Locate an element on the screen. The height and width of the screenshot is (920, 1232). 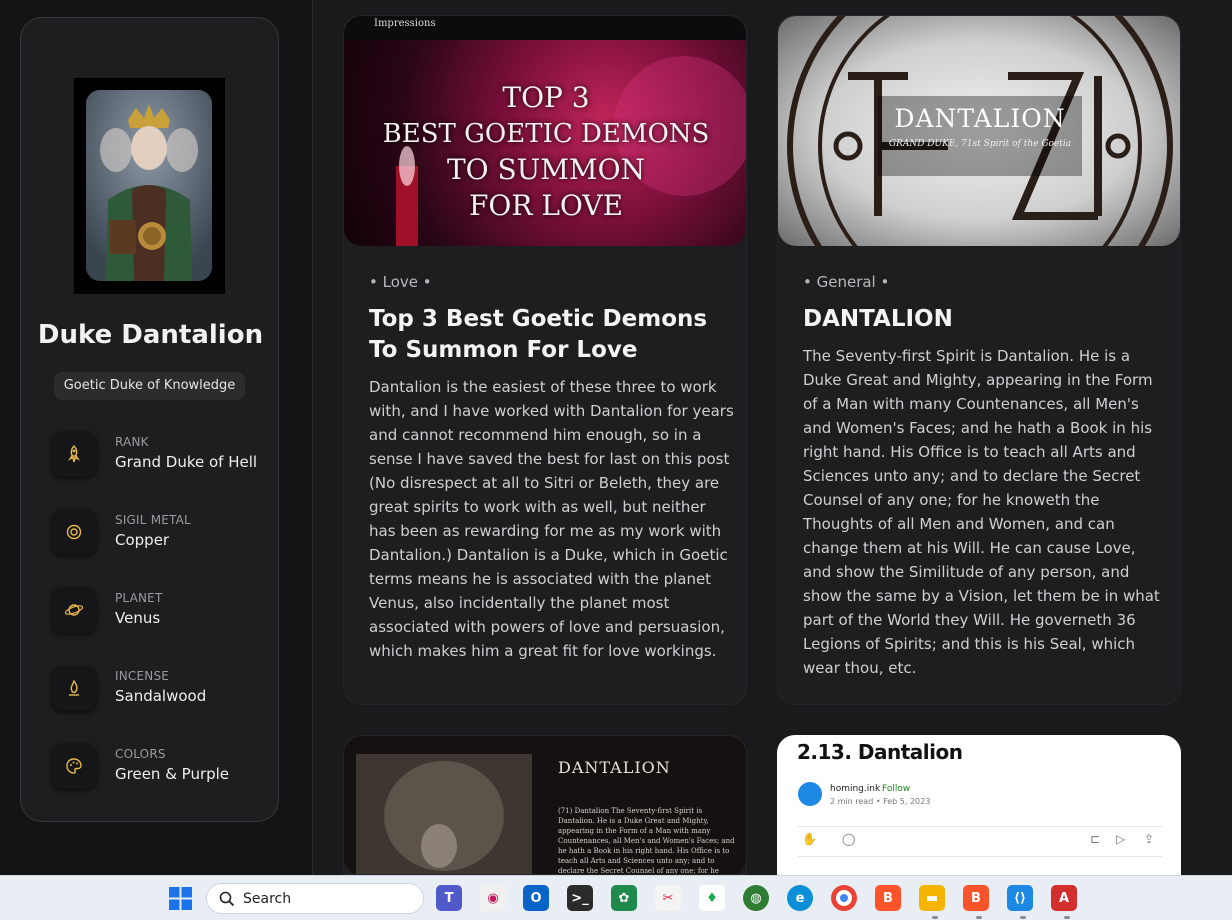
flame-icon is located at coordinates (74, 688).